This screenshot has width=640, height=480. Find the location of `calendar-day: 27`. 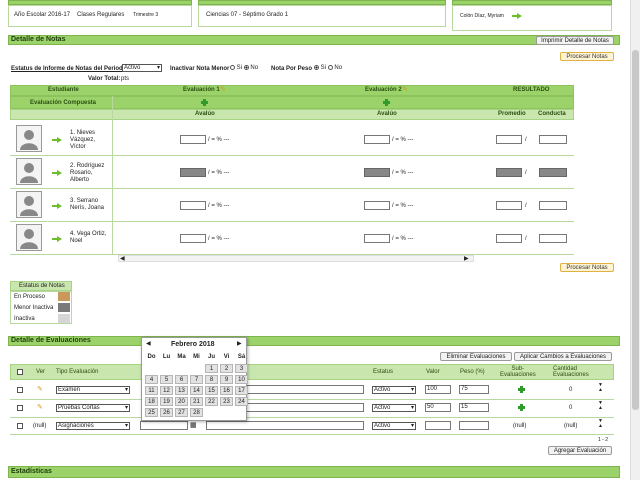

calendar-day: 27 is located at coordinates (181, 412).